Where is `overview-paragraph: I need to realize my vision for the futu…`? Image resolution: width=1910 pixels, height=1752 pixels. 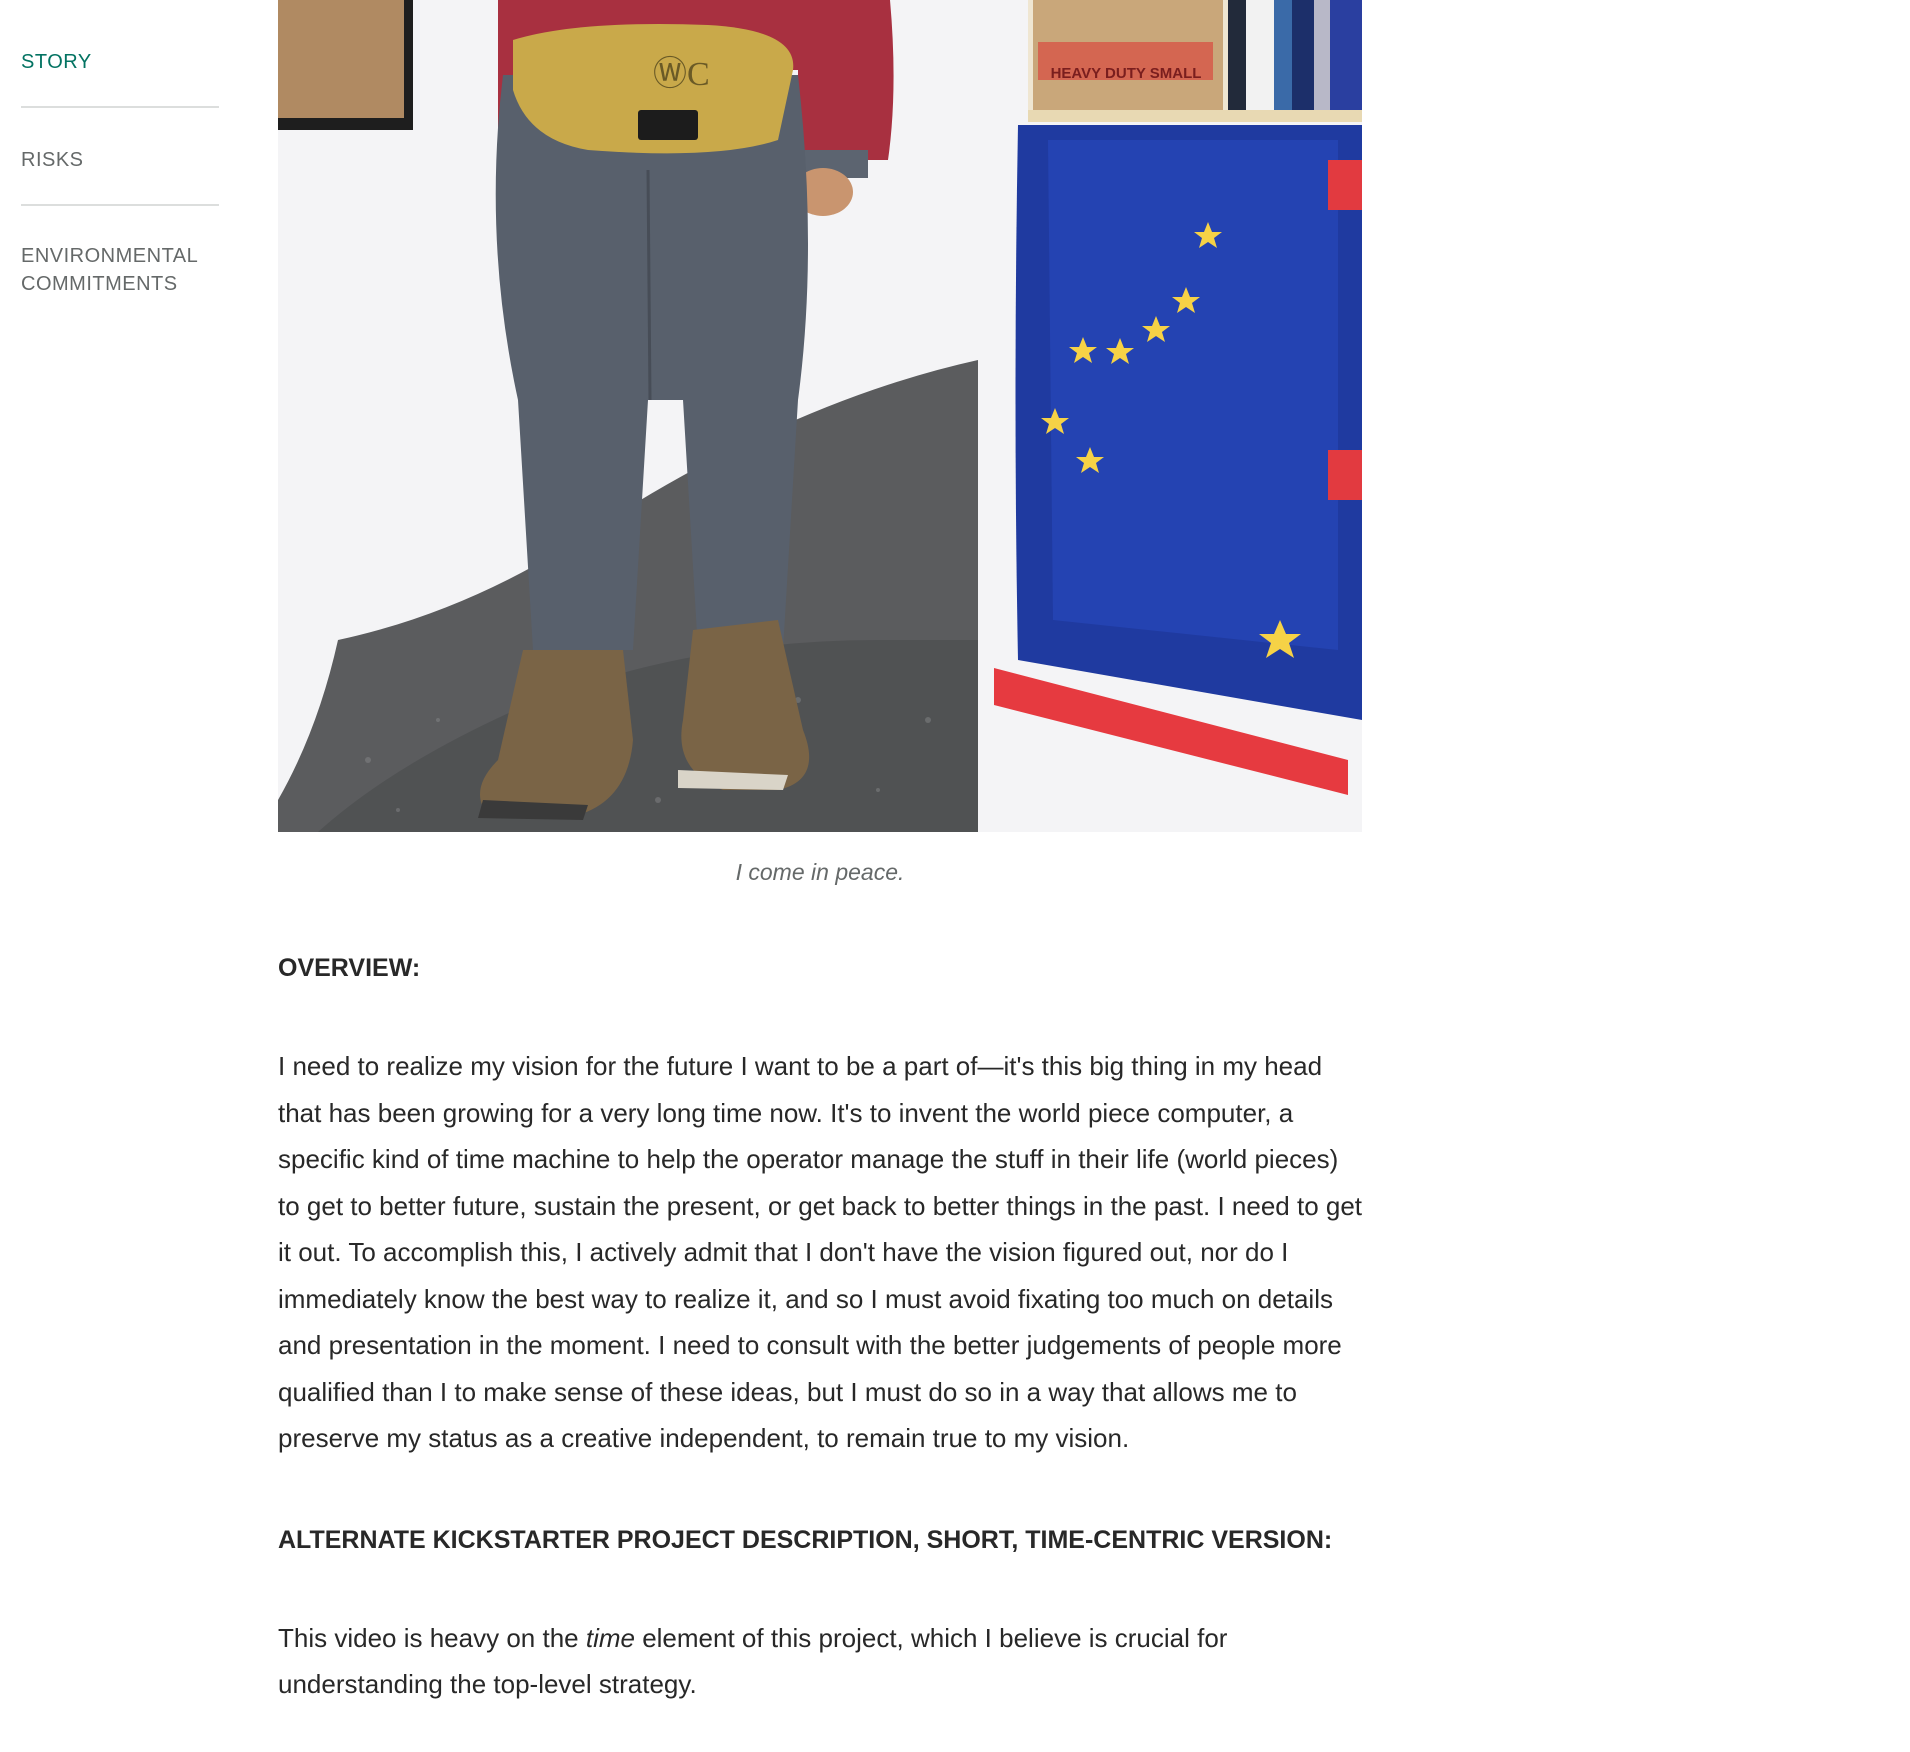 overview-paragraph: I need to realize my vision for the futu… is located at coordinates (820, 1252).